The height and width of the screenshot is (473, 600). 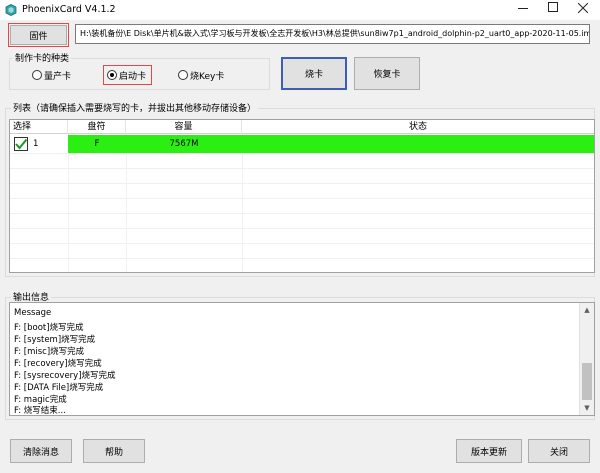 What do you see at coordinates (114, 451) in the screenshot?
I see `help-button: 帮助` at bounding box center [114, 451].